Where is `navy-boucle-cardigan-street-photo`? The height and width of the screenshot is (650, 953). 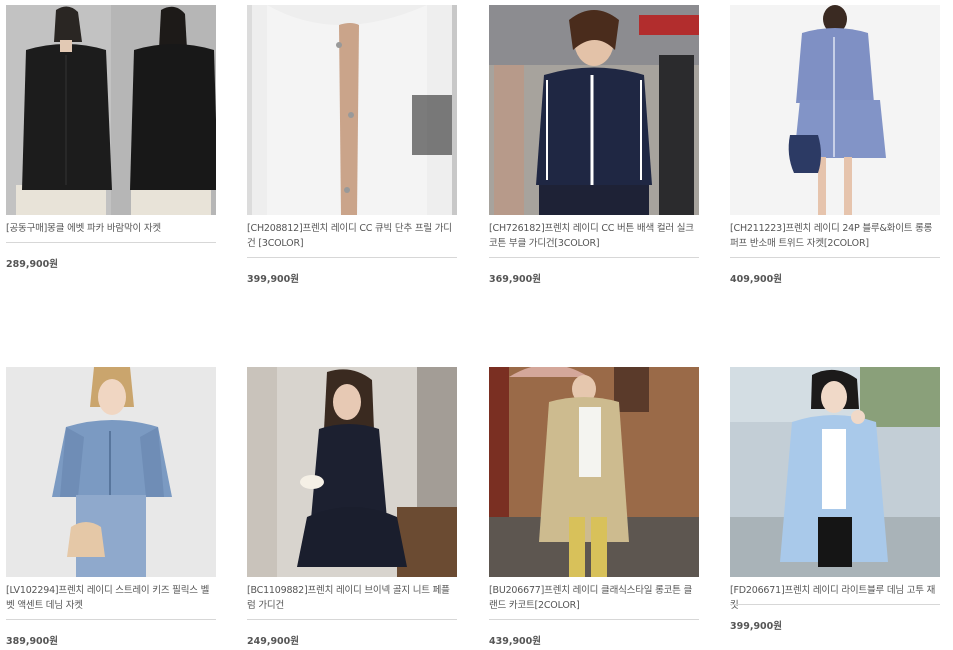
navy-boucle-cardigan-street-photo is located at coordinates (594, 110).